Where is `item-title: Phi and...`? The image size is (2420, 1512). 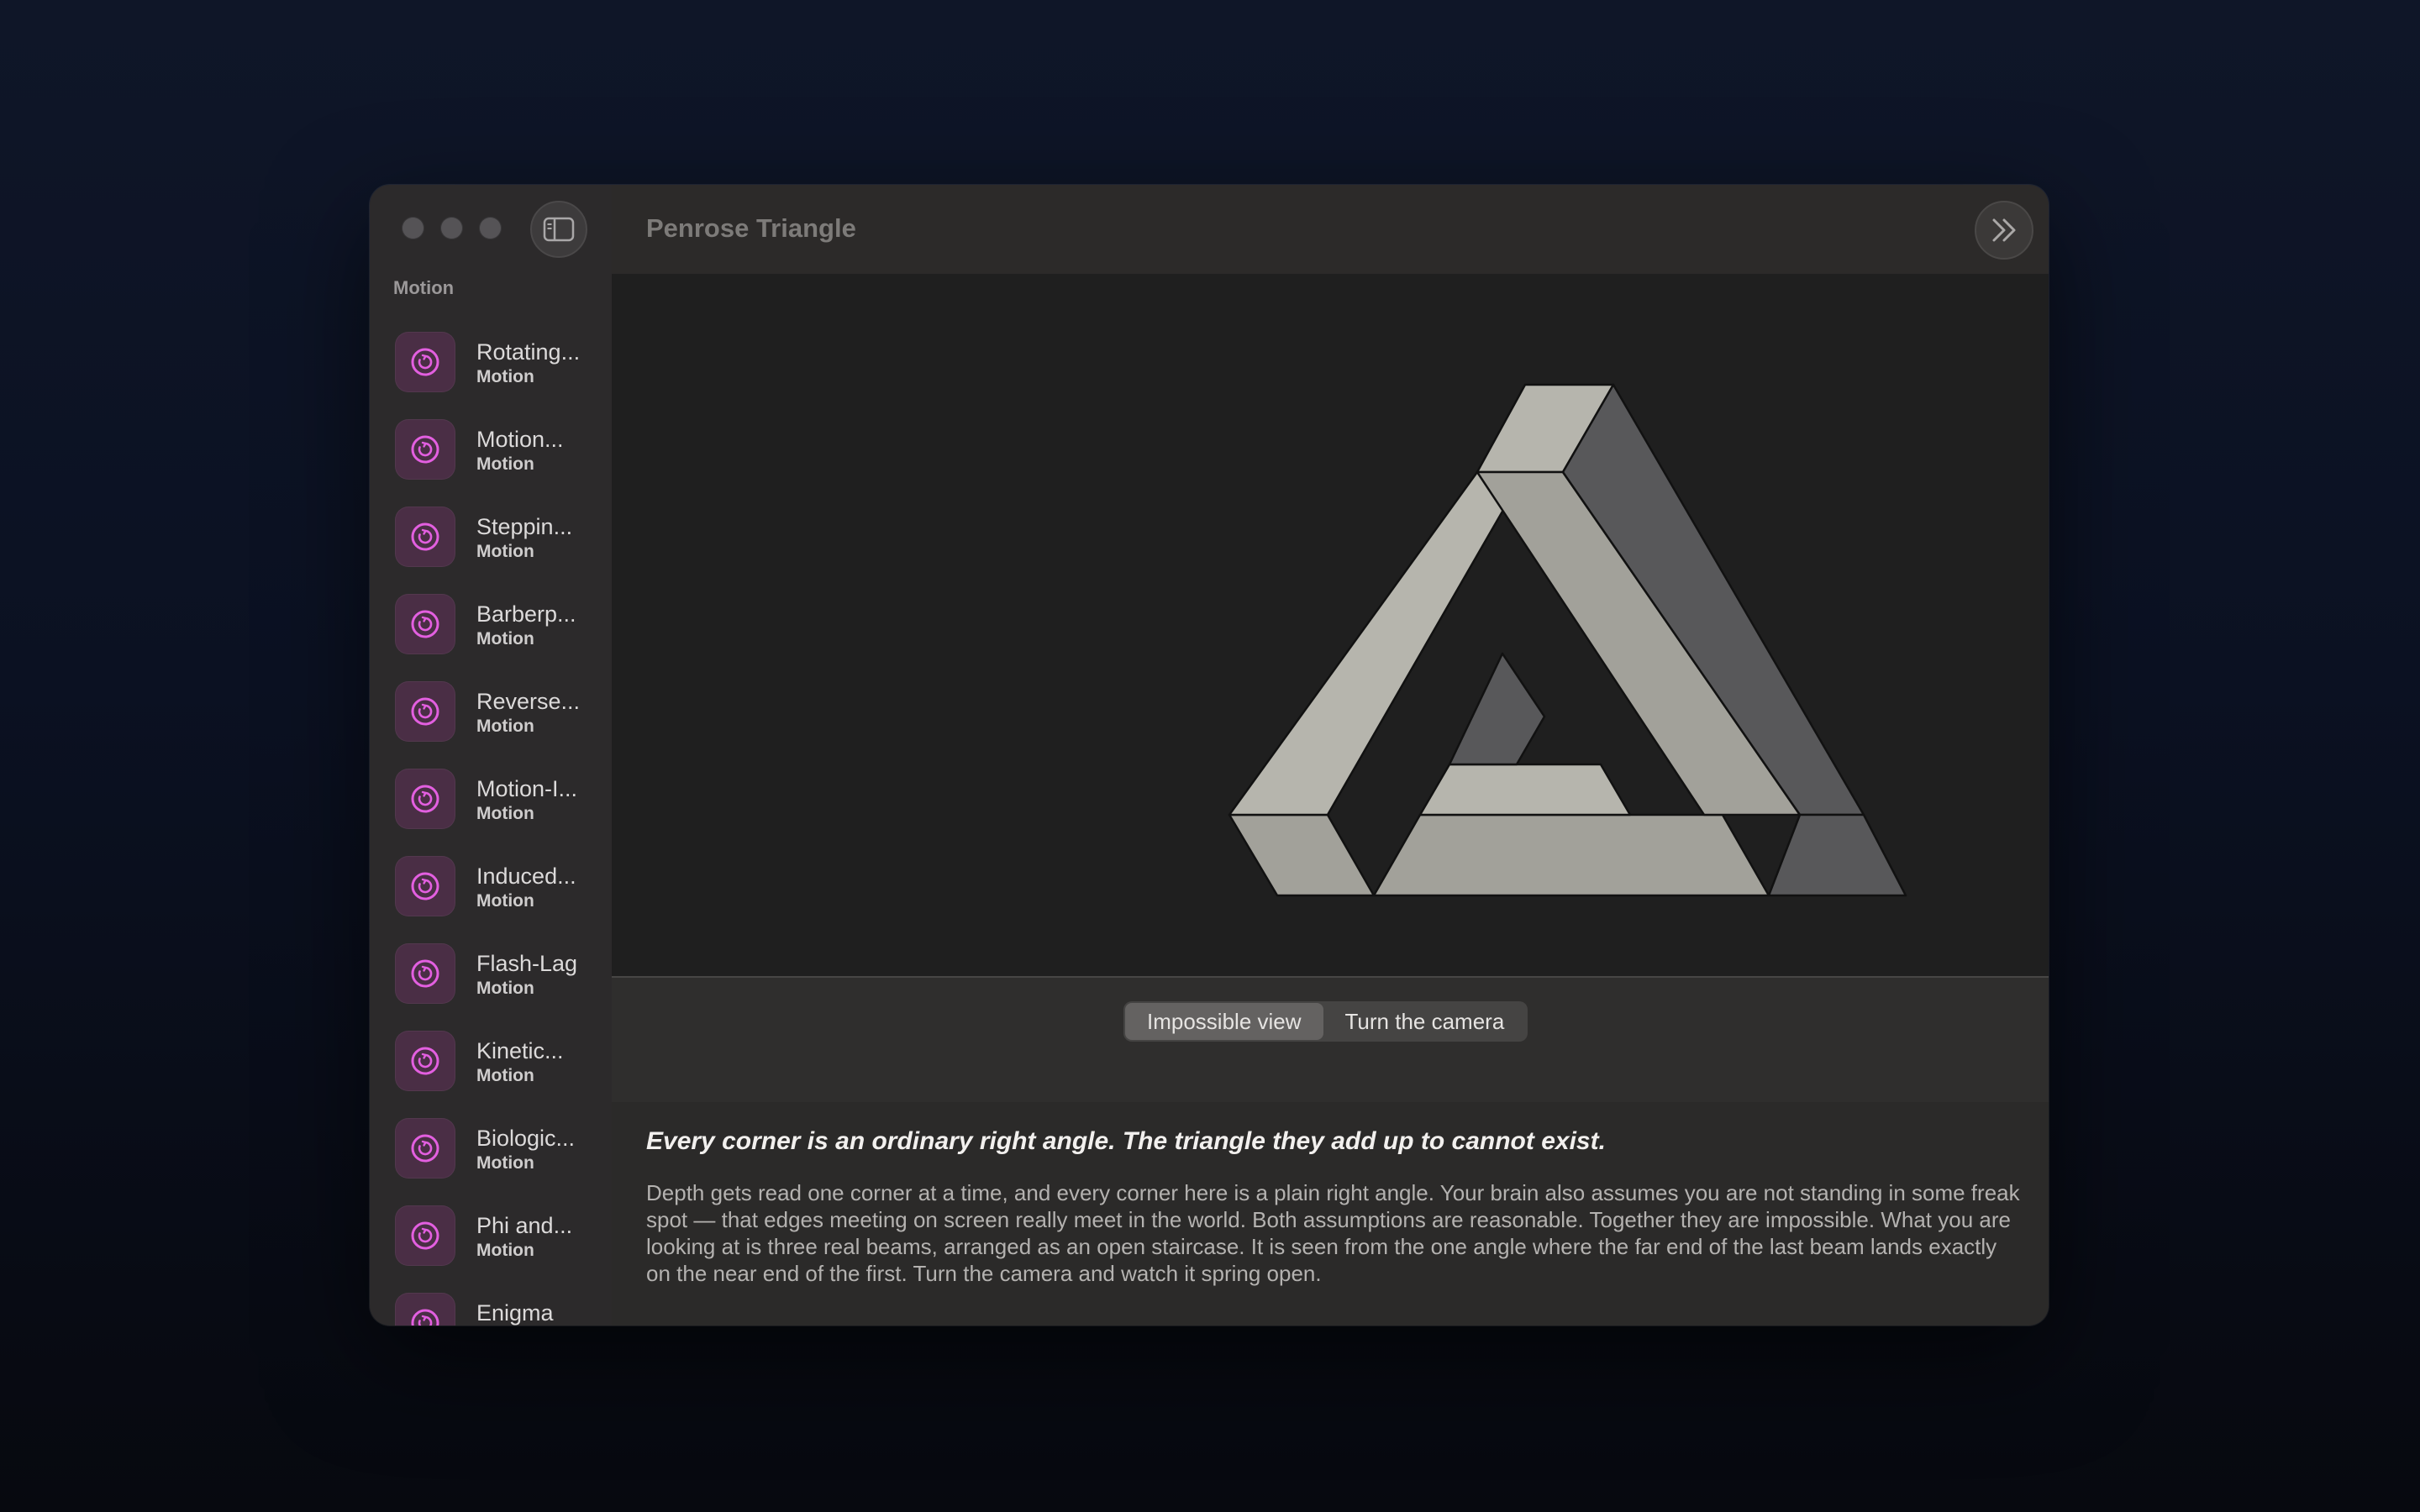
item-title: Phi and... is located at coordinates (524, 1225).